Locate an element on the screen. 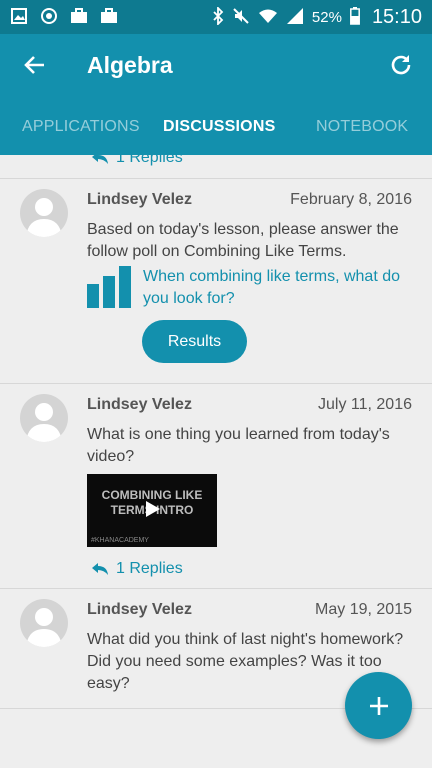 This screenshot has height=768, width=432. status-bar: 52% 15:10 is located at coordinates (216, 17).